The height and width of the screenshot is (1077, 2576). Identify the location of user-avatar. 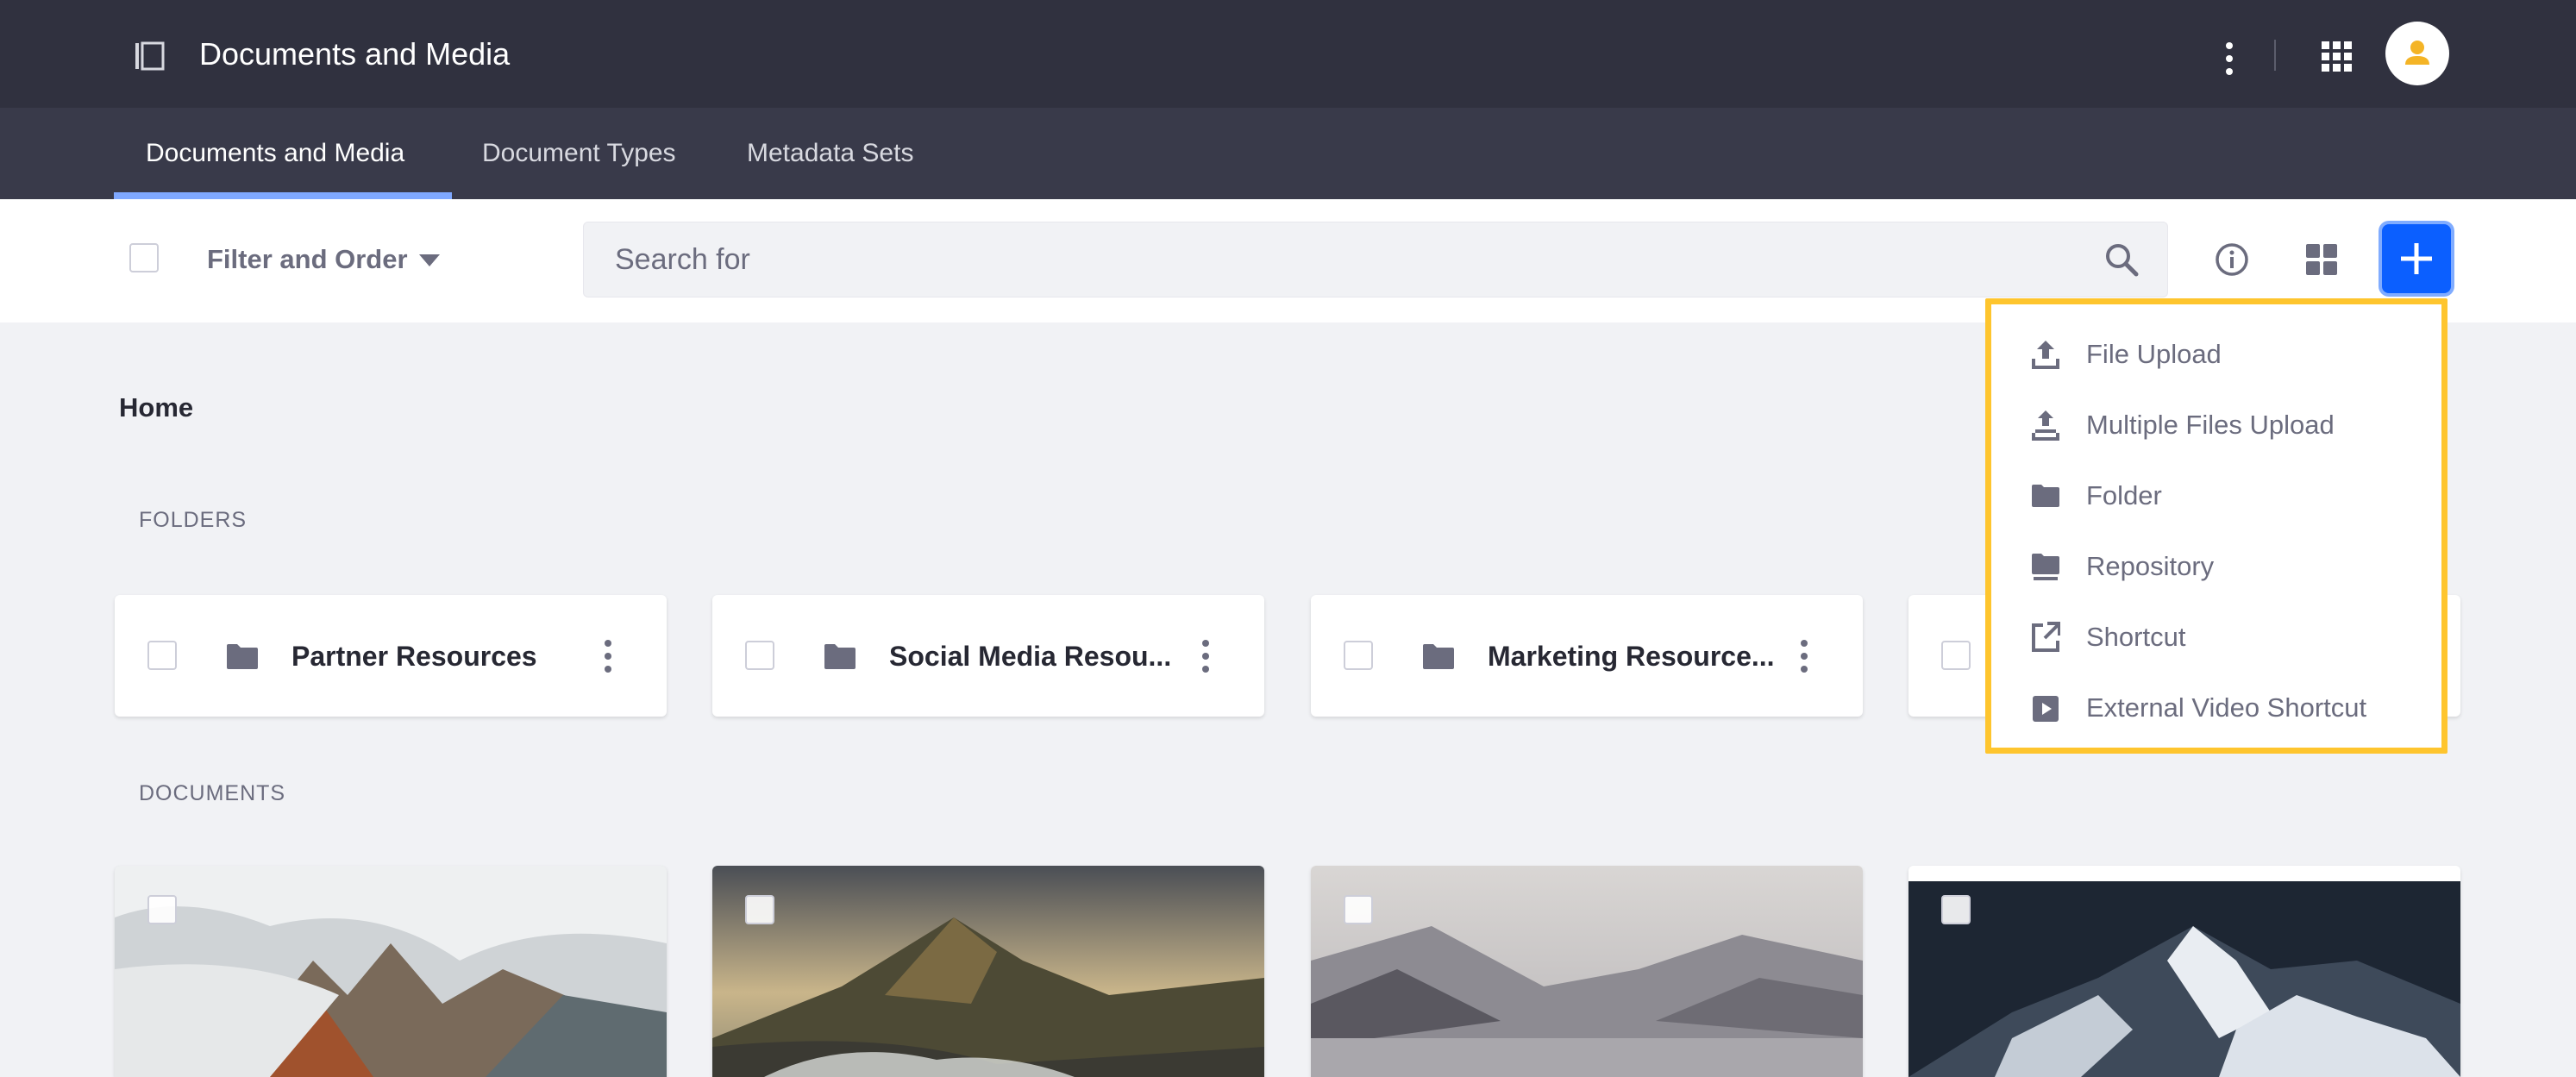
(2417, 53).